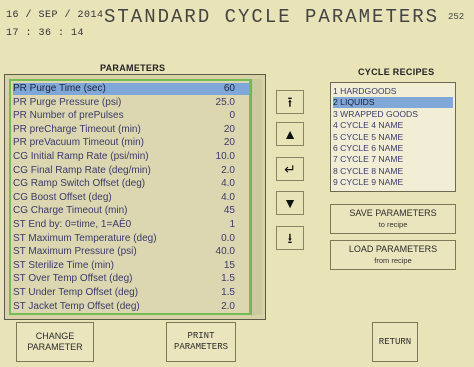 This screenshot has height=367, width=474. I want to click on parameter-row: CG Ramp Switch Offset (deg) 4.0, so click(131, 184).